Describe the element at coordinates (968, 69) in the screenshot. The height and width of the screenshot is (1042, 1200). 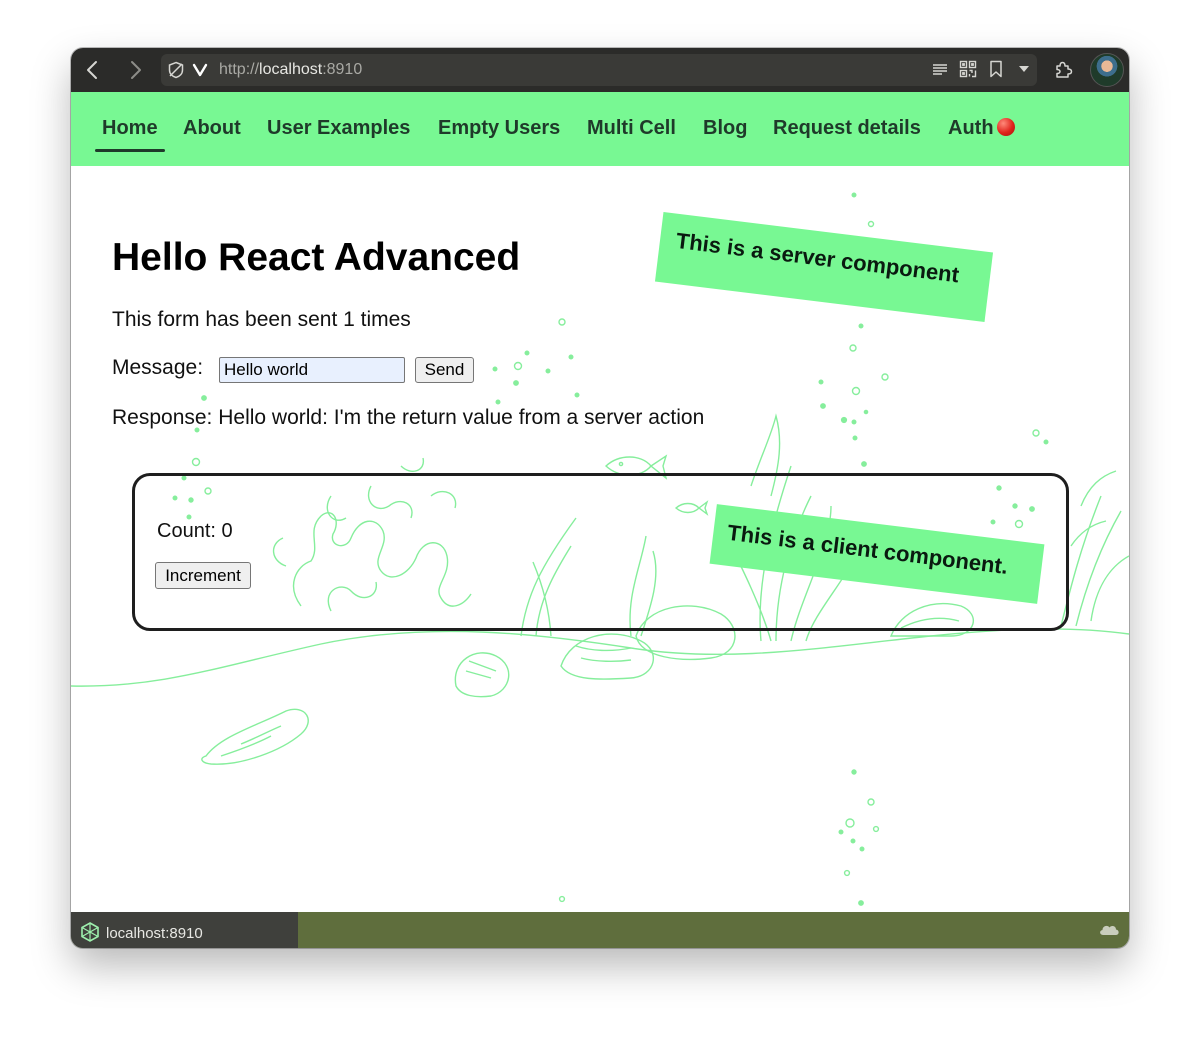
I see `qr-code-icon` at that location.